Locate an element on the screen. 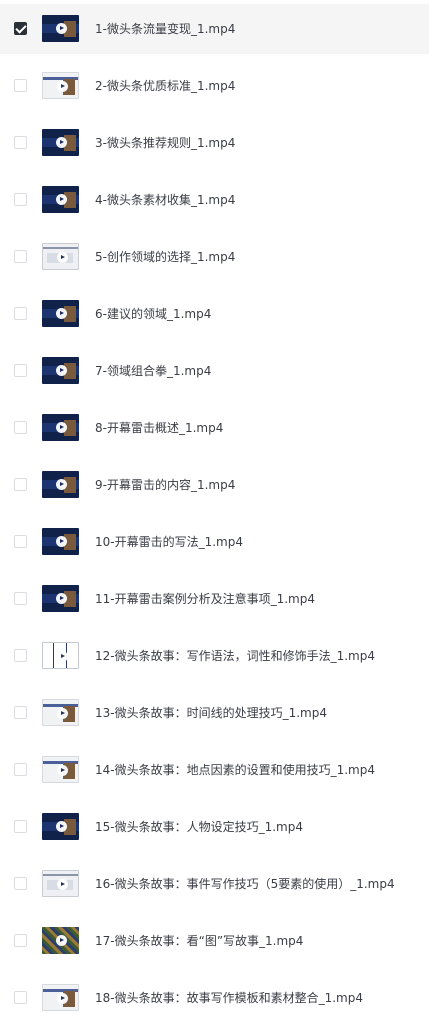 This screenshot has width=429, height=1024. file-name: 2-微头条优质标准_1.mp4 is located at coordinates (165, 86).